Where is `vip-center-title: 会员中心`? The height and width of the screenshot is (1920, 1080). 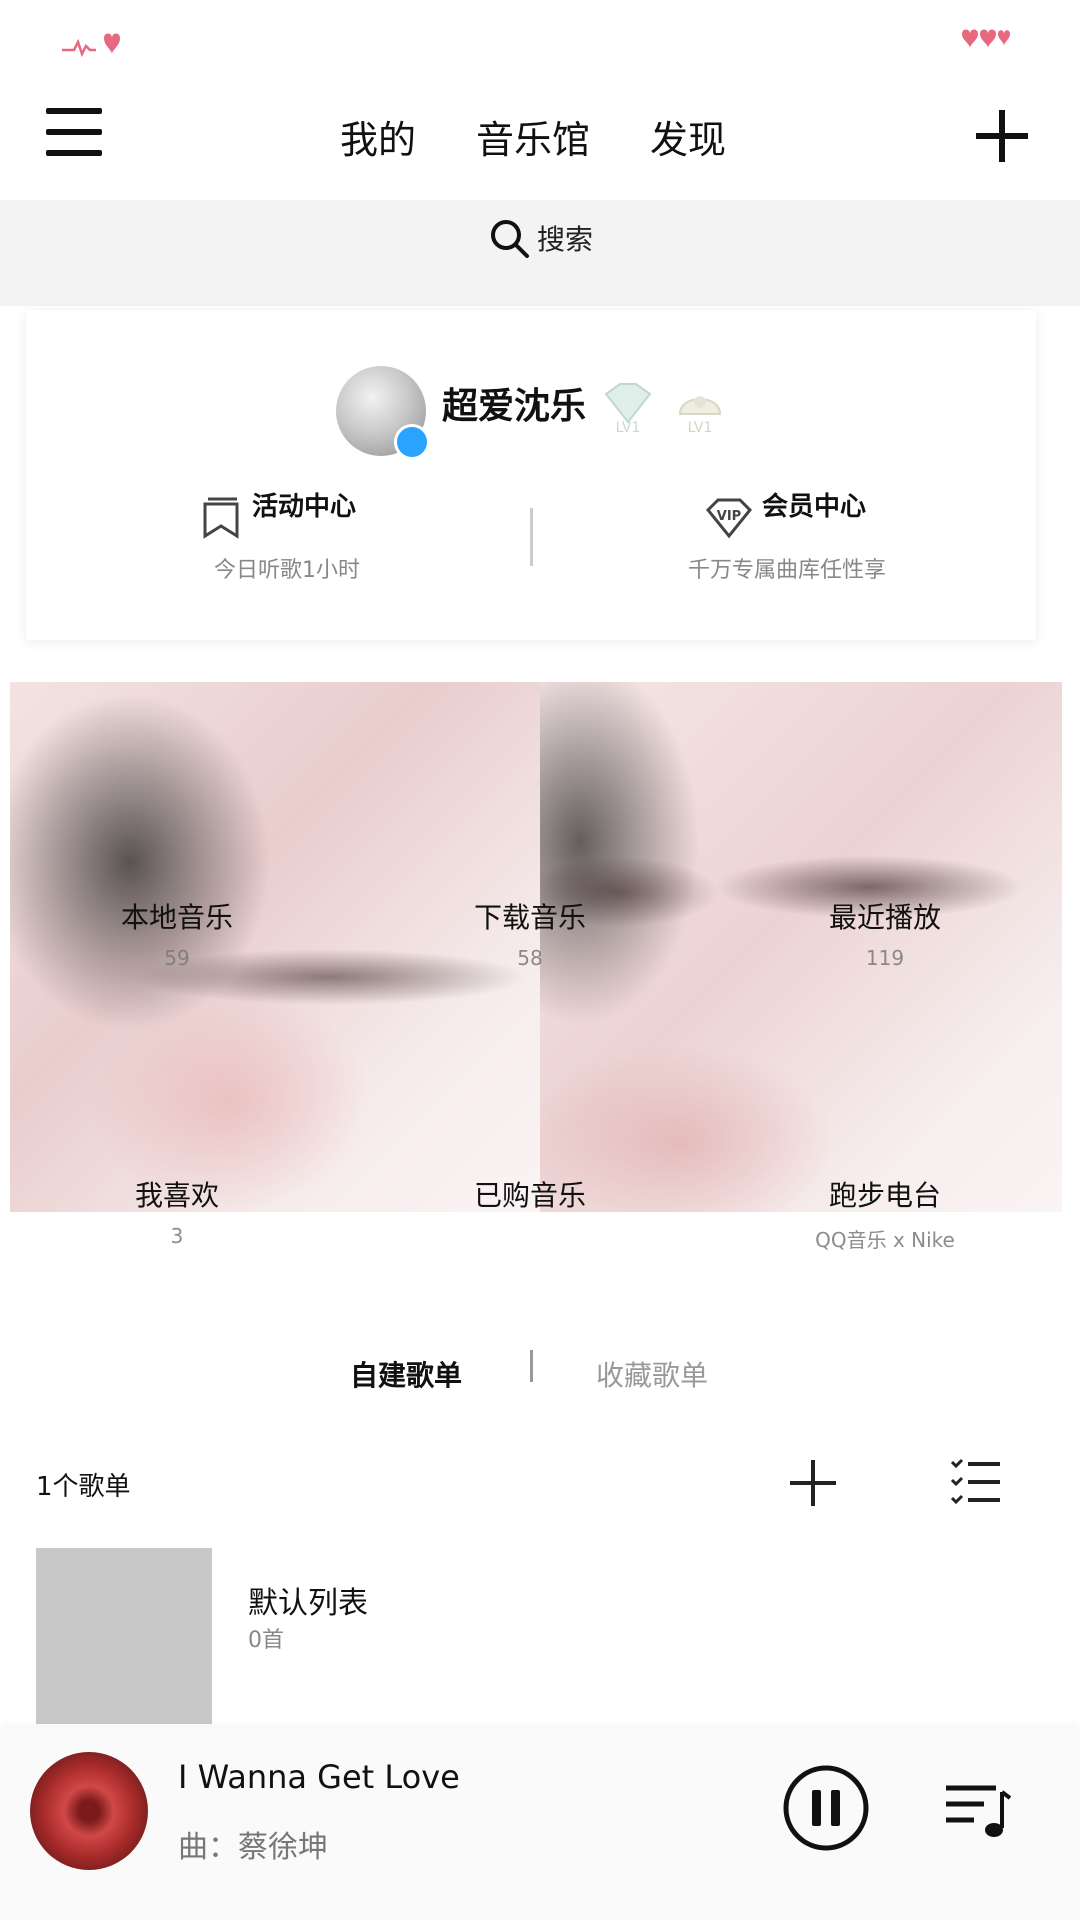 vip-center-title: 会员中心 is located at coordinates (814, 507).